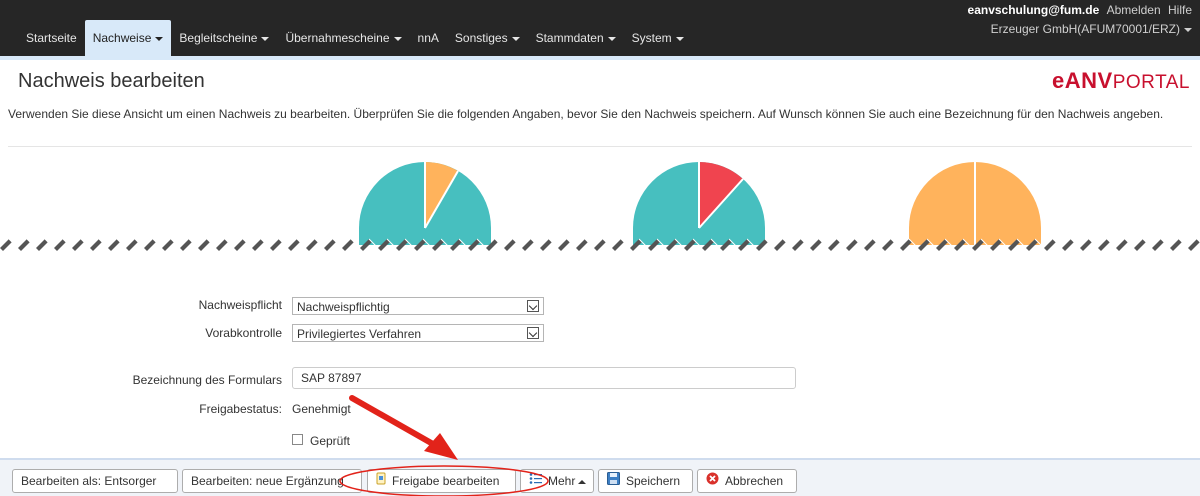  I want to click on geprueft-checkbox, so click(297, 439).